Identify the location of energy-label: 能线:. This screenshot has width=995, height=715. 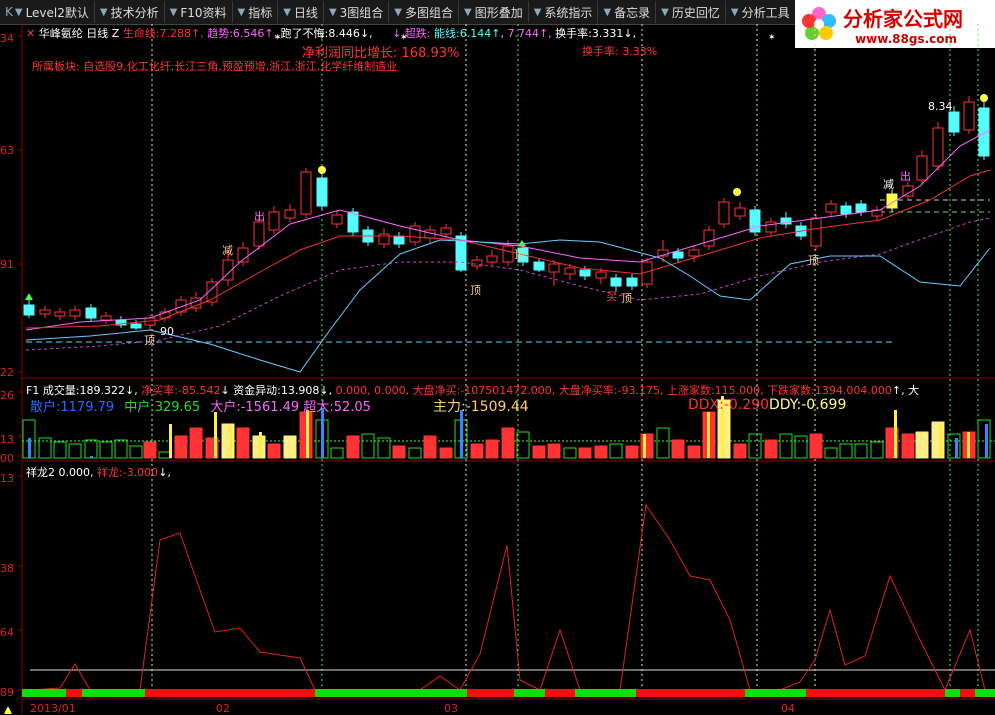
(447, 33).